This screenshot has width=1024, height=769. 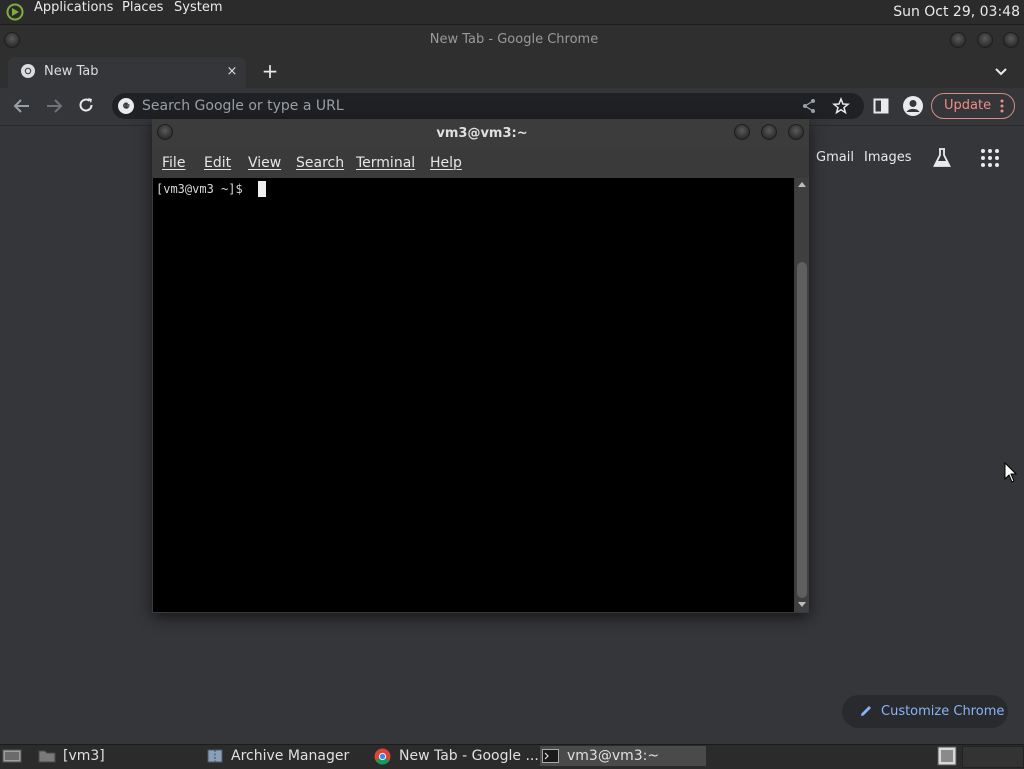 What do you see at coordinates (232, 72) in the screenshot?
I see `tab-close-icon: ×` at bounding box center [232, 72].